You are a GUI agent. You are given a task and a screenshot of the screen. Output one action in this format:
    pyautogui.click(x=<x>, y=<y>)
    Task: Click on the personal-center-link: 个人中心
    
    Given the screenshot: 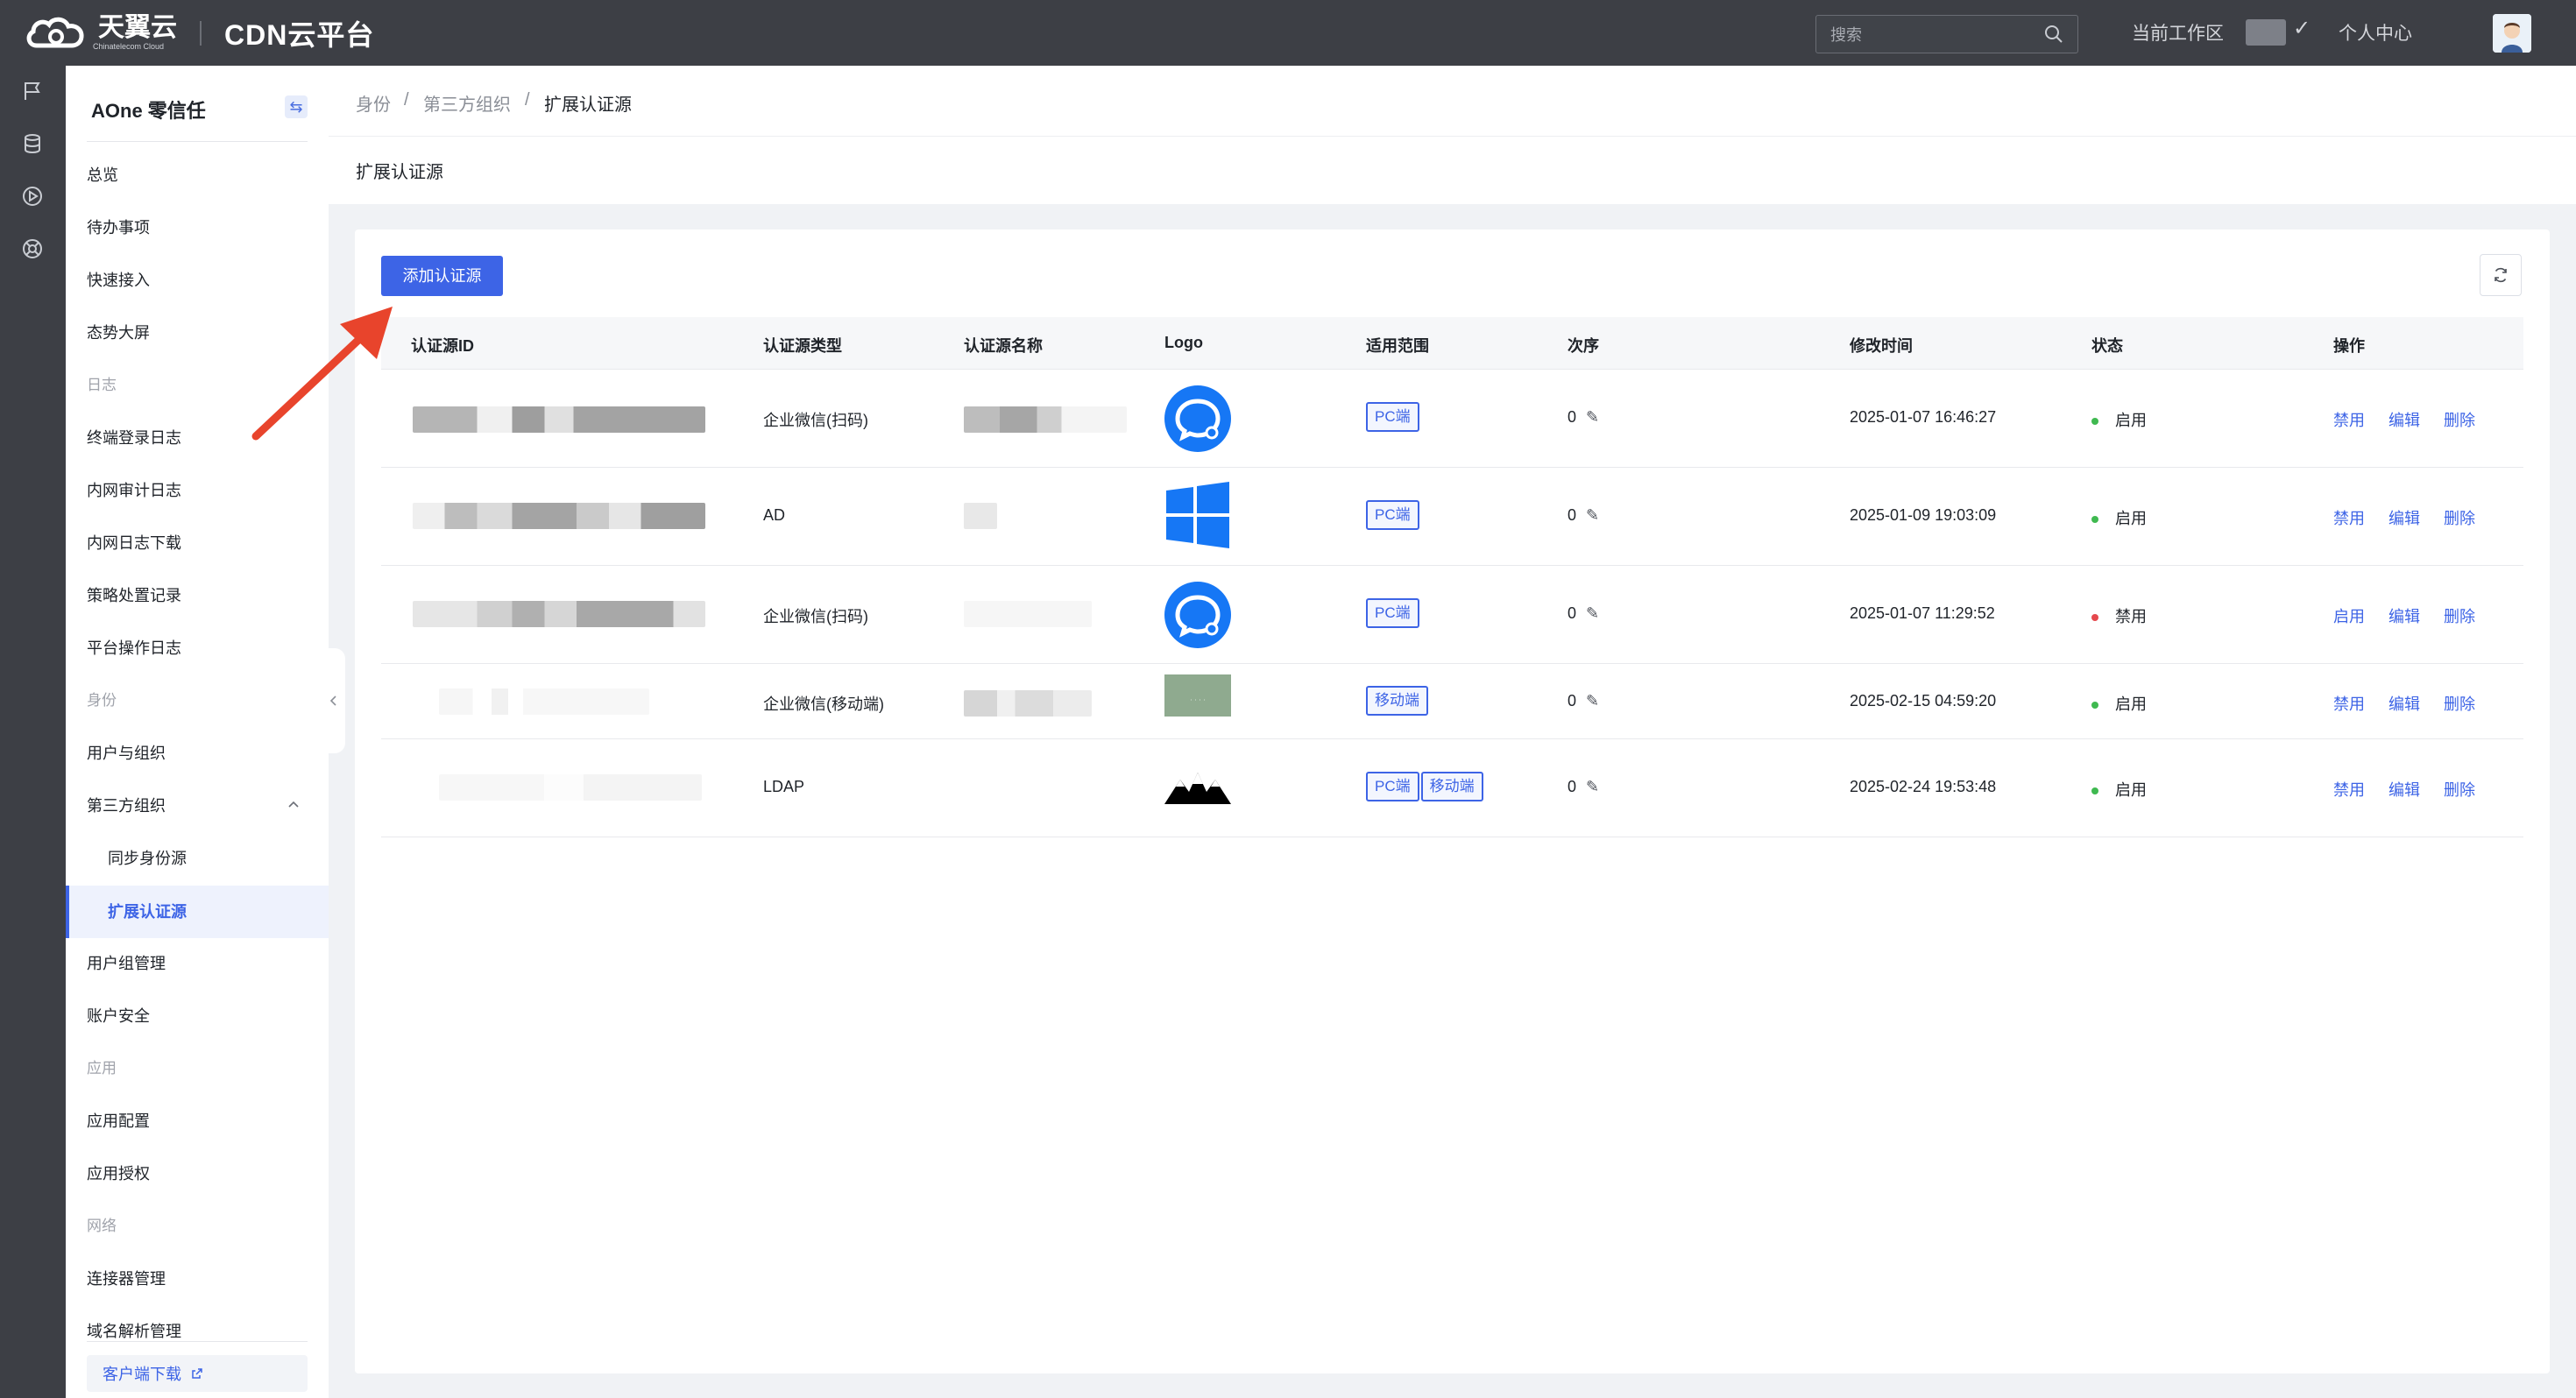 What is the action you would take?
    pyautogui.click(x=2375, y=32)
    